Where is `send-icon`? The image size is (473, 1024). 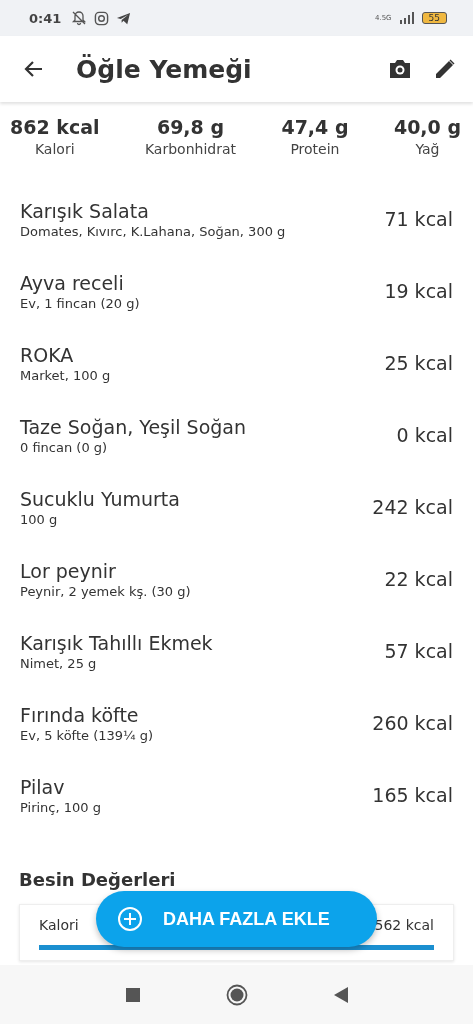 send-icon is located at coordinates (124, 18).